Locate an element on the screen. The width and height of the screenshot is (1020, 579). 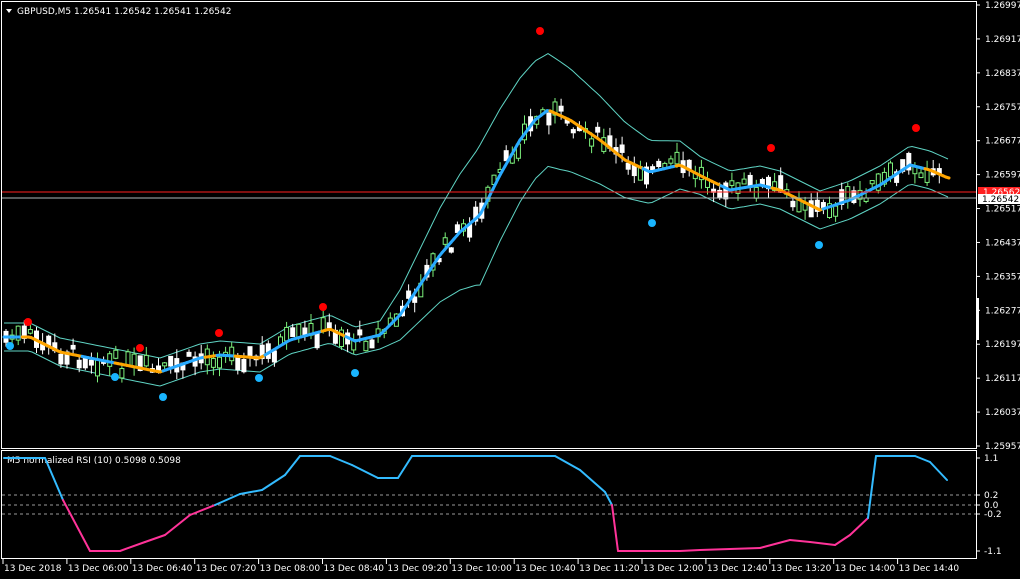
price-tick-label: 1.26357 is located at coordinates (1002, 277).